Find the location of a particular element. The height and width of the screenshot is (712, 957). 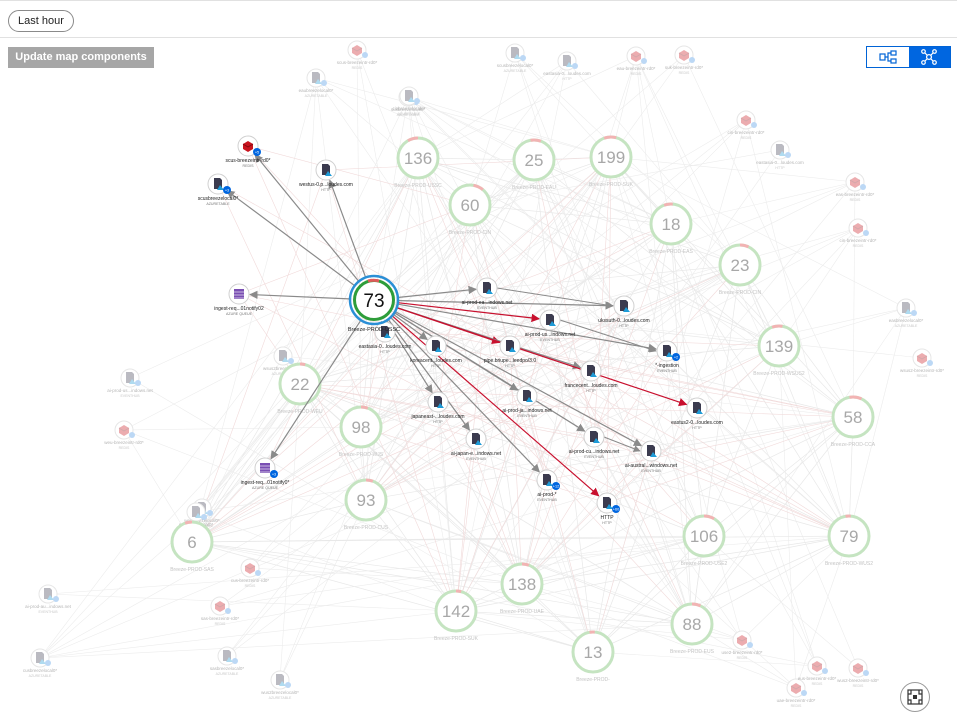

ghost-node-type: EVENTHUB is located at coordinates (130, 396).